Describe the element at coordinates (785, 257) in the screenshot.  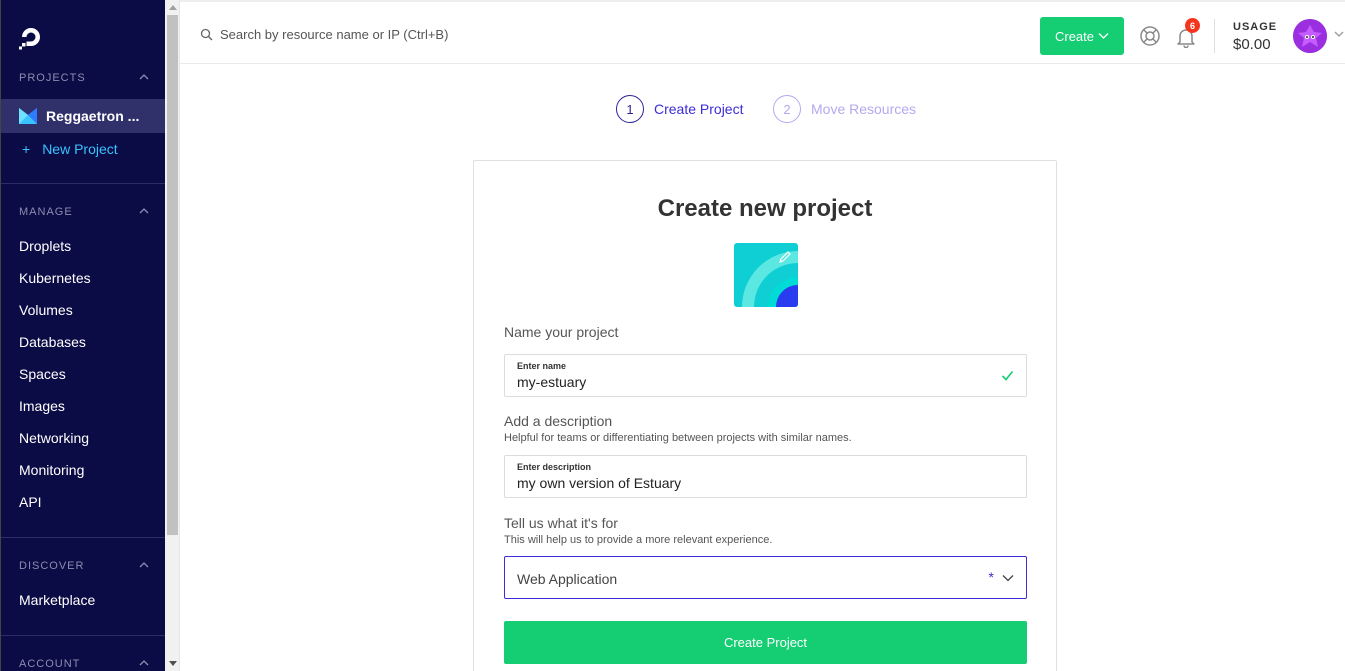
I see `edit-pencil-icon` at that location.